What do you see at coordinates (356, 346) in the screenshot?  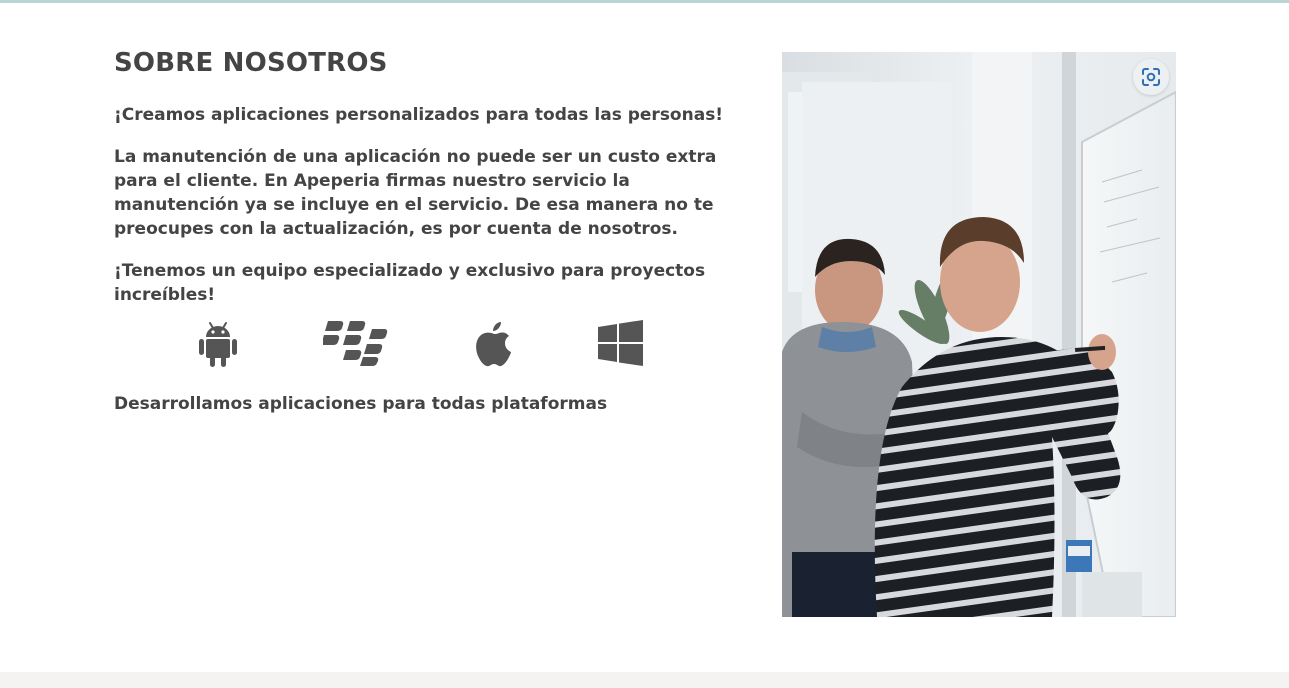 I see `blackberry-icon` at bounding box center [356, 346].